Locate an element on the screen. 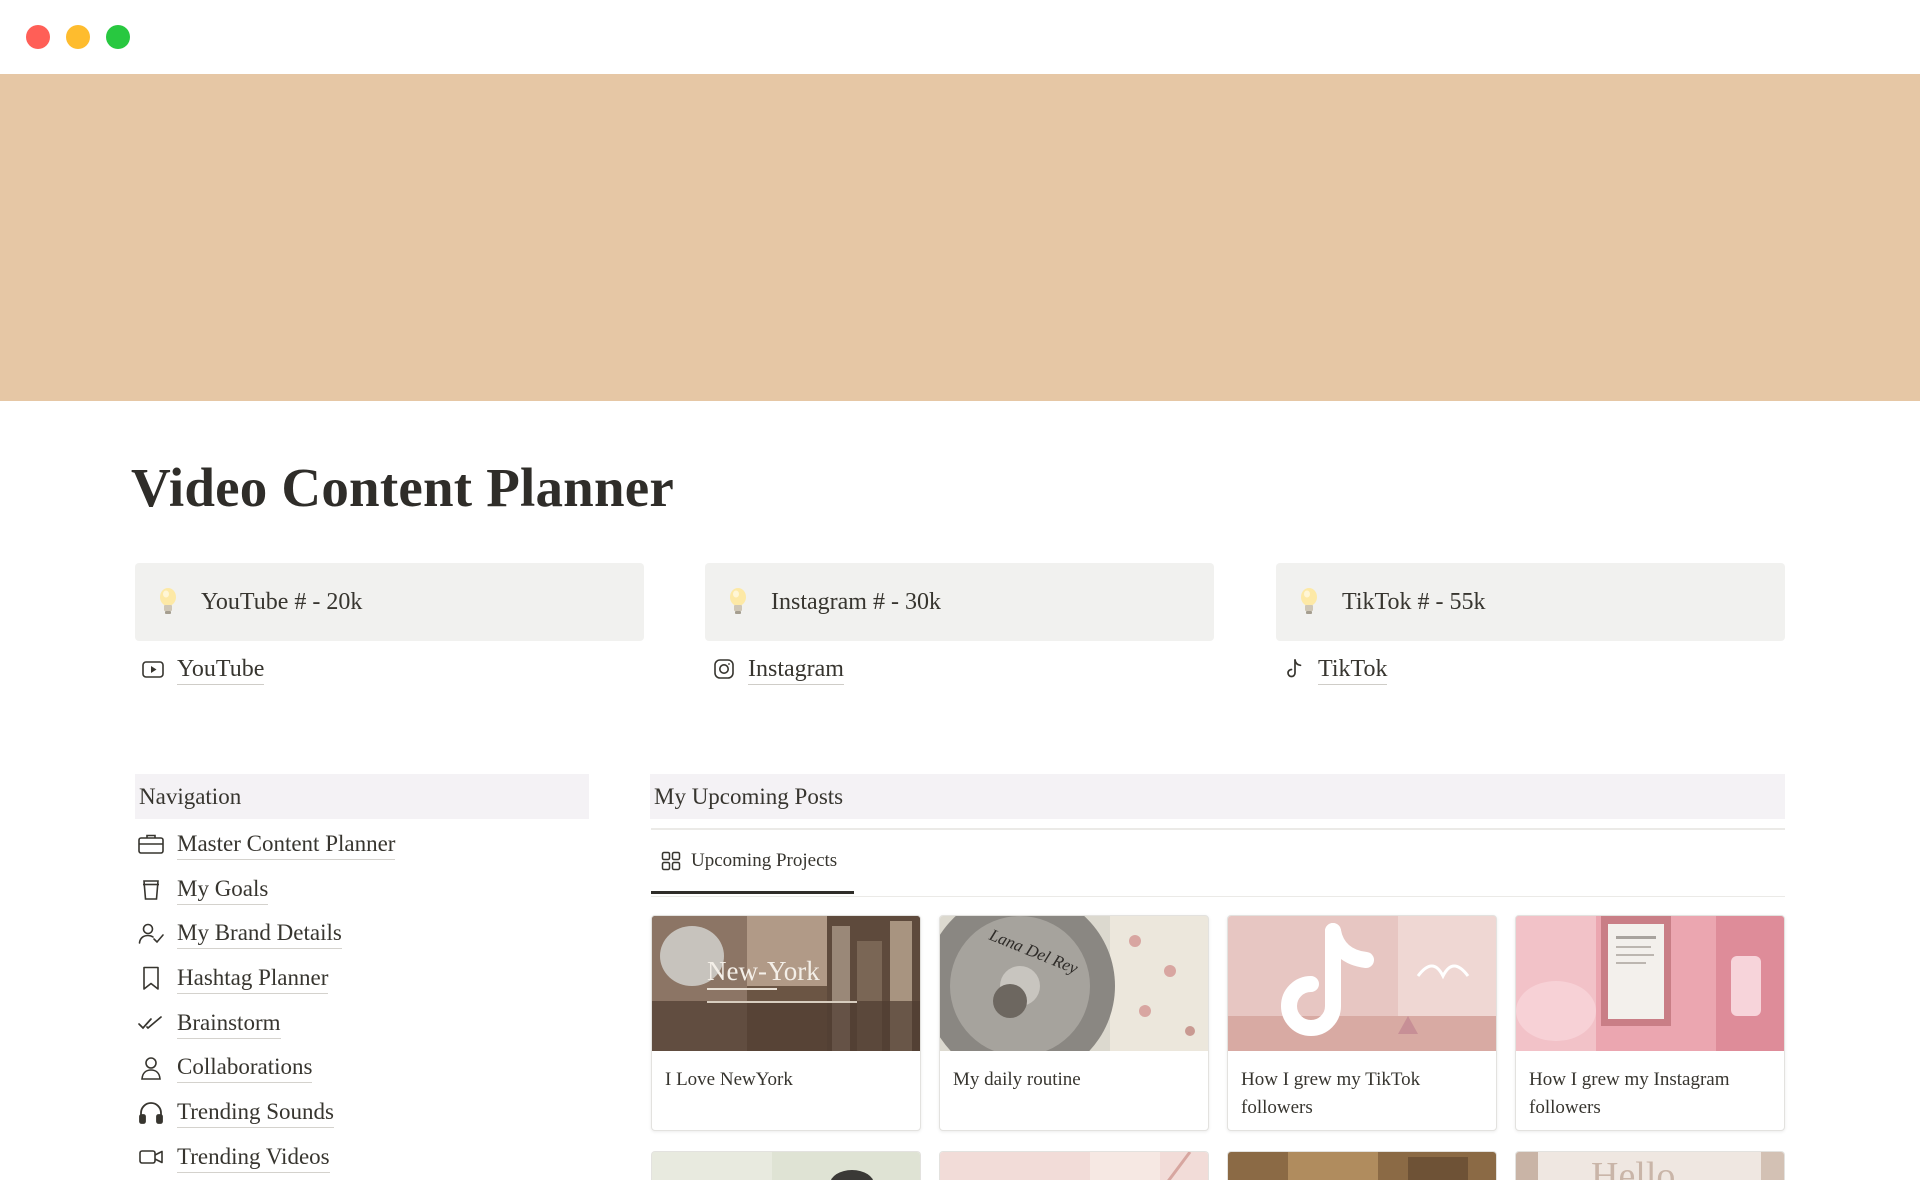 The height and width of the screenshot is (1200, 1920). gallery-card-instagram-followers: How I grew my Instagram followers is located at coordinates (1650, 1023).